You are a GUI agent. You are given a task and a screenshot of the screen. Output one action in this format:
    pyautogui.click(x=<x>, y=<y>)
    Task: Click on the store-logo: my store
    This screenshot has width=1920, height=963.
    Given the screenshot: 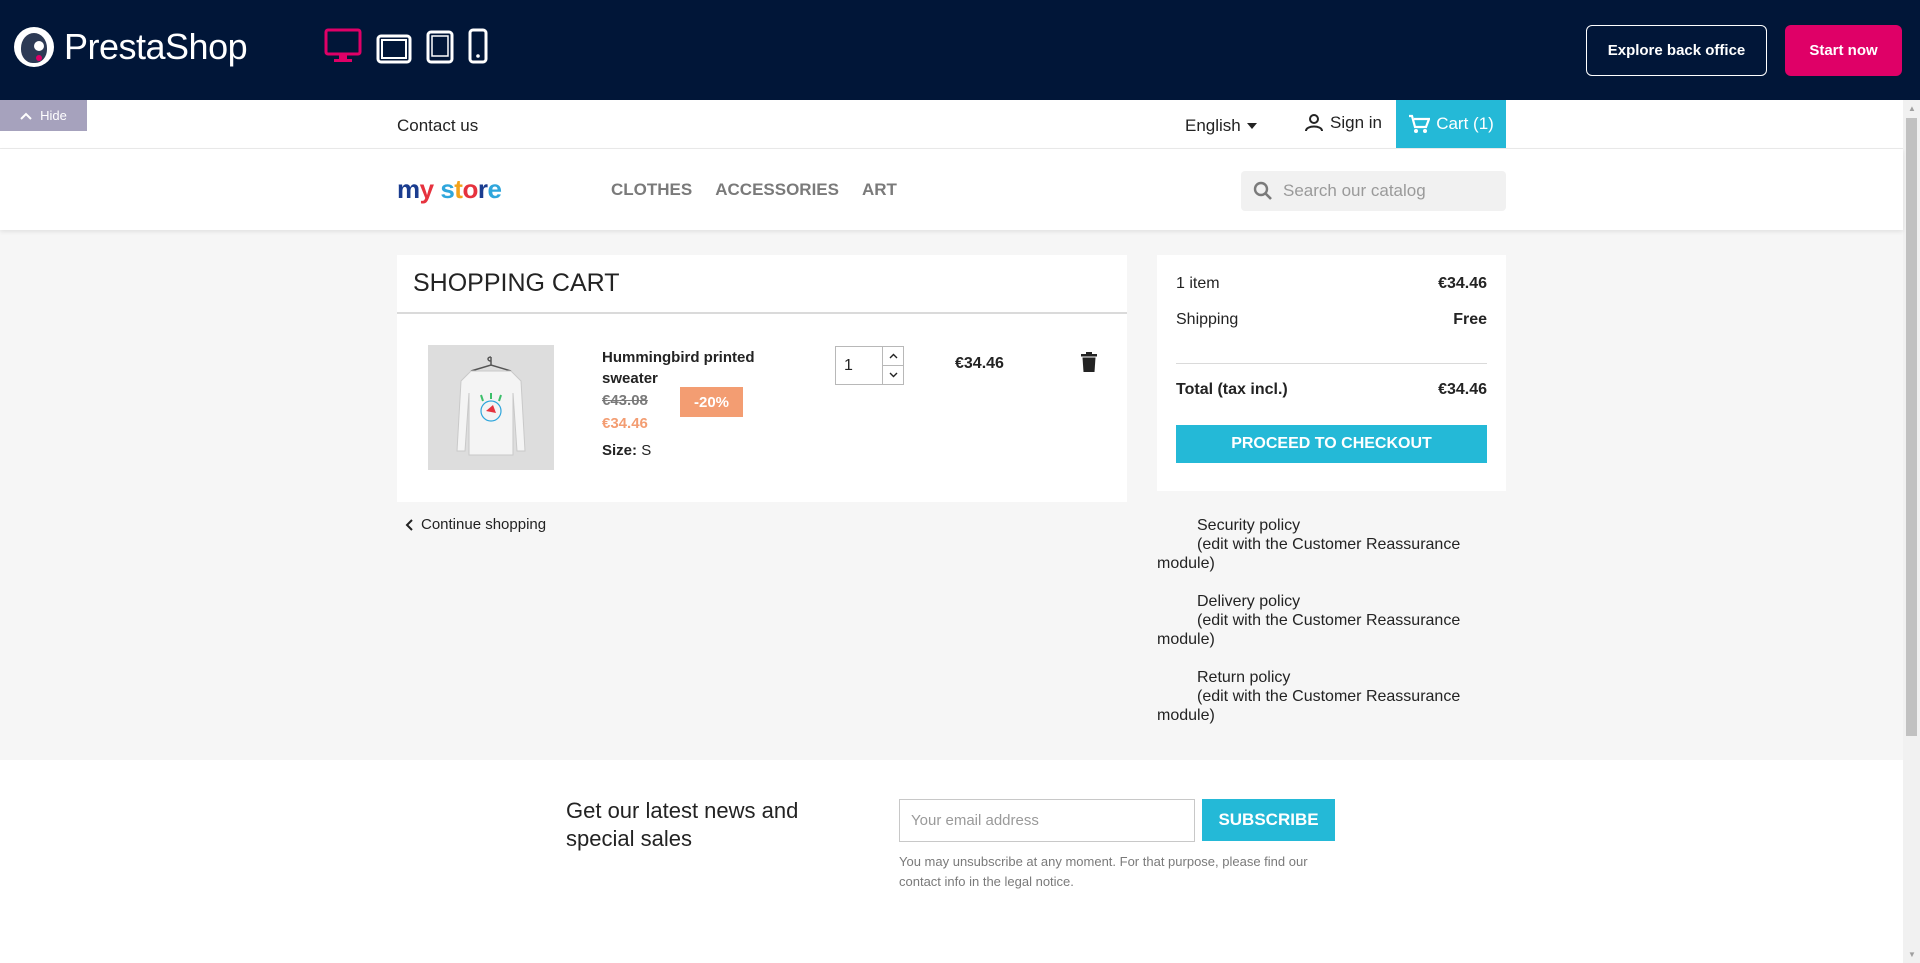 What is the action you would take?
    pyautogui.click(x=449, y=189)
    